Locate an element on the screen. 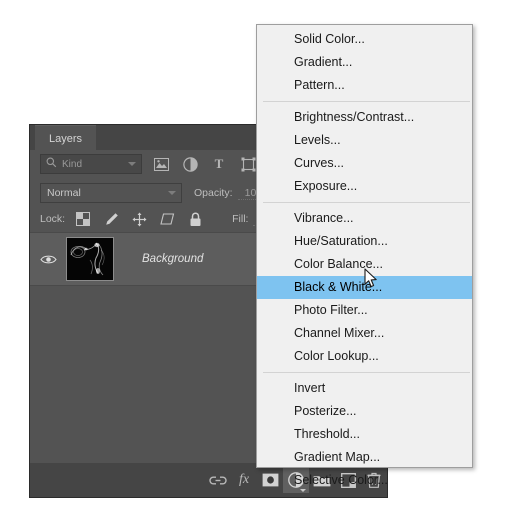 This screenshot has height=519, width=506. lock-all-icon is located at coordinates (195, 219).